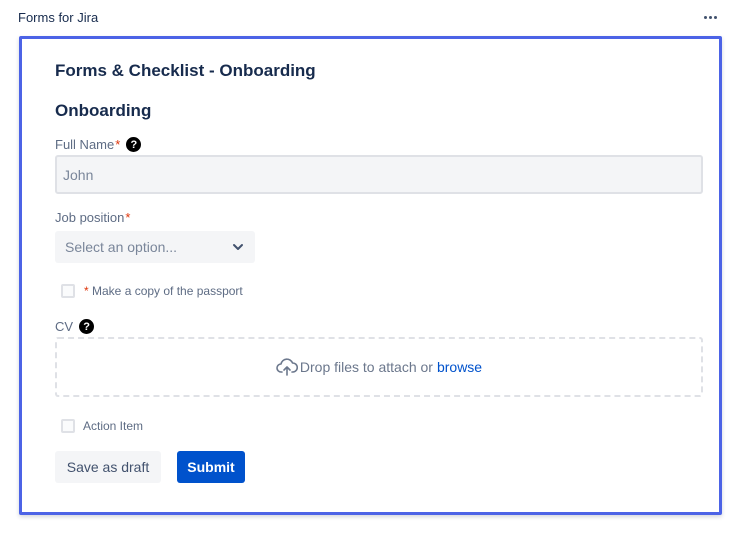 The width and height of the screenshot is (745, 533). I want to click on app-title: Forms for Jira, so click(58, 17).